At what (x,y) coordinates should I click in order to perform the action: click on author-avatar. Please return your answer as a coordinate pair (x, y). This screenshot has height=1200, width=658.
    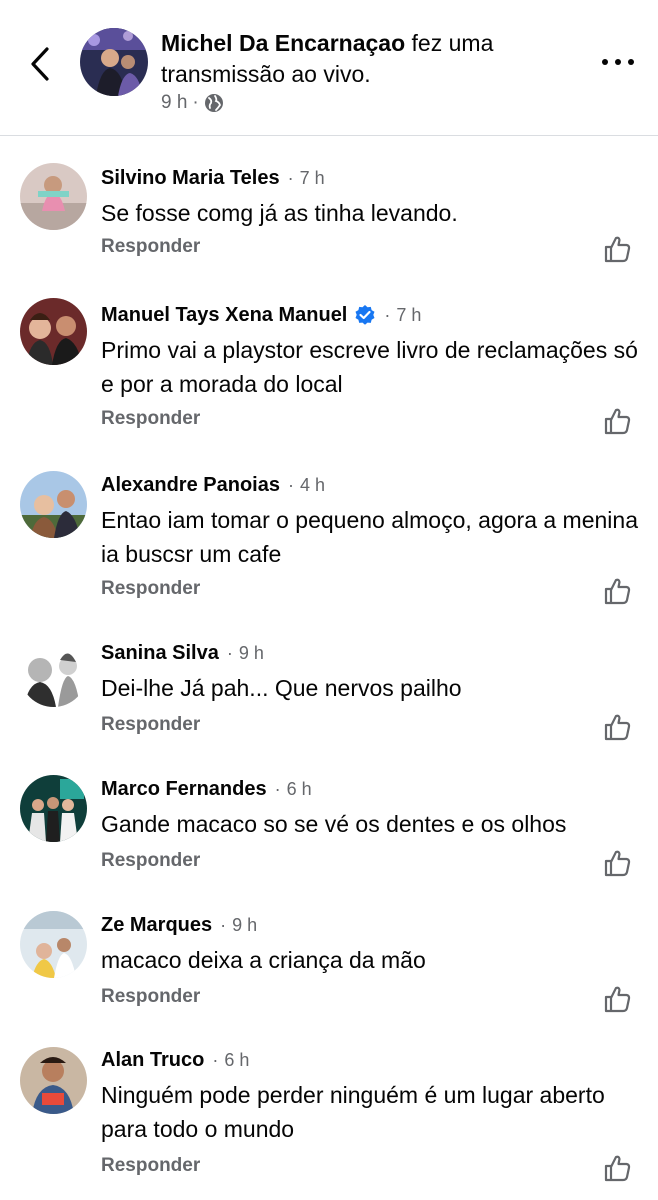
    Looking at the image, I should click on (114, 62).